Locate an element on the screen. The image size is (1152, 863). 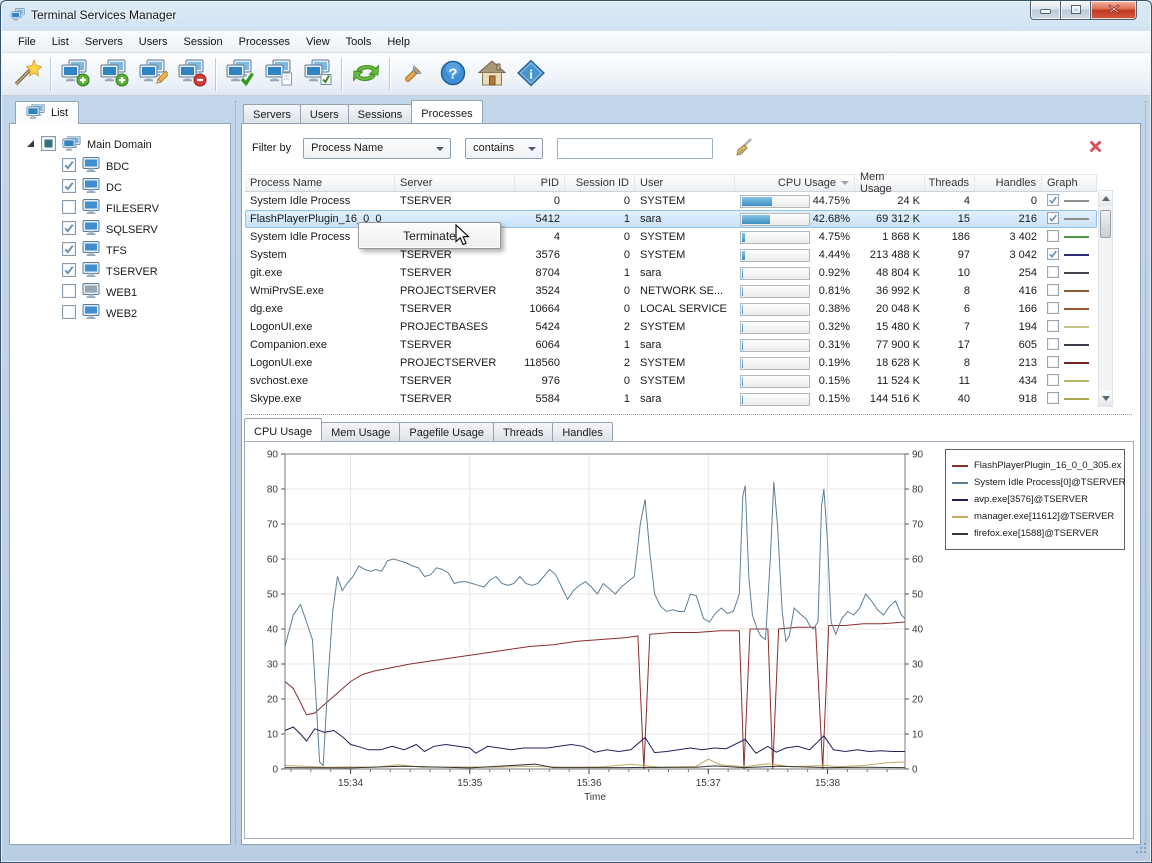
context-menu-item-terminate: Terminate is located at coordinates (429, 236).